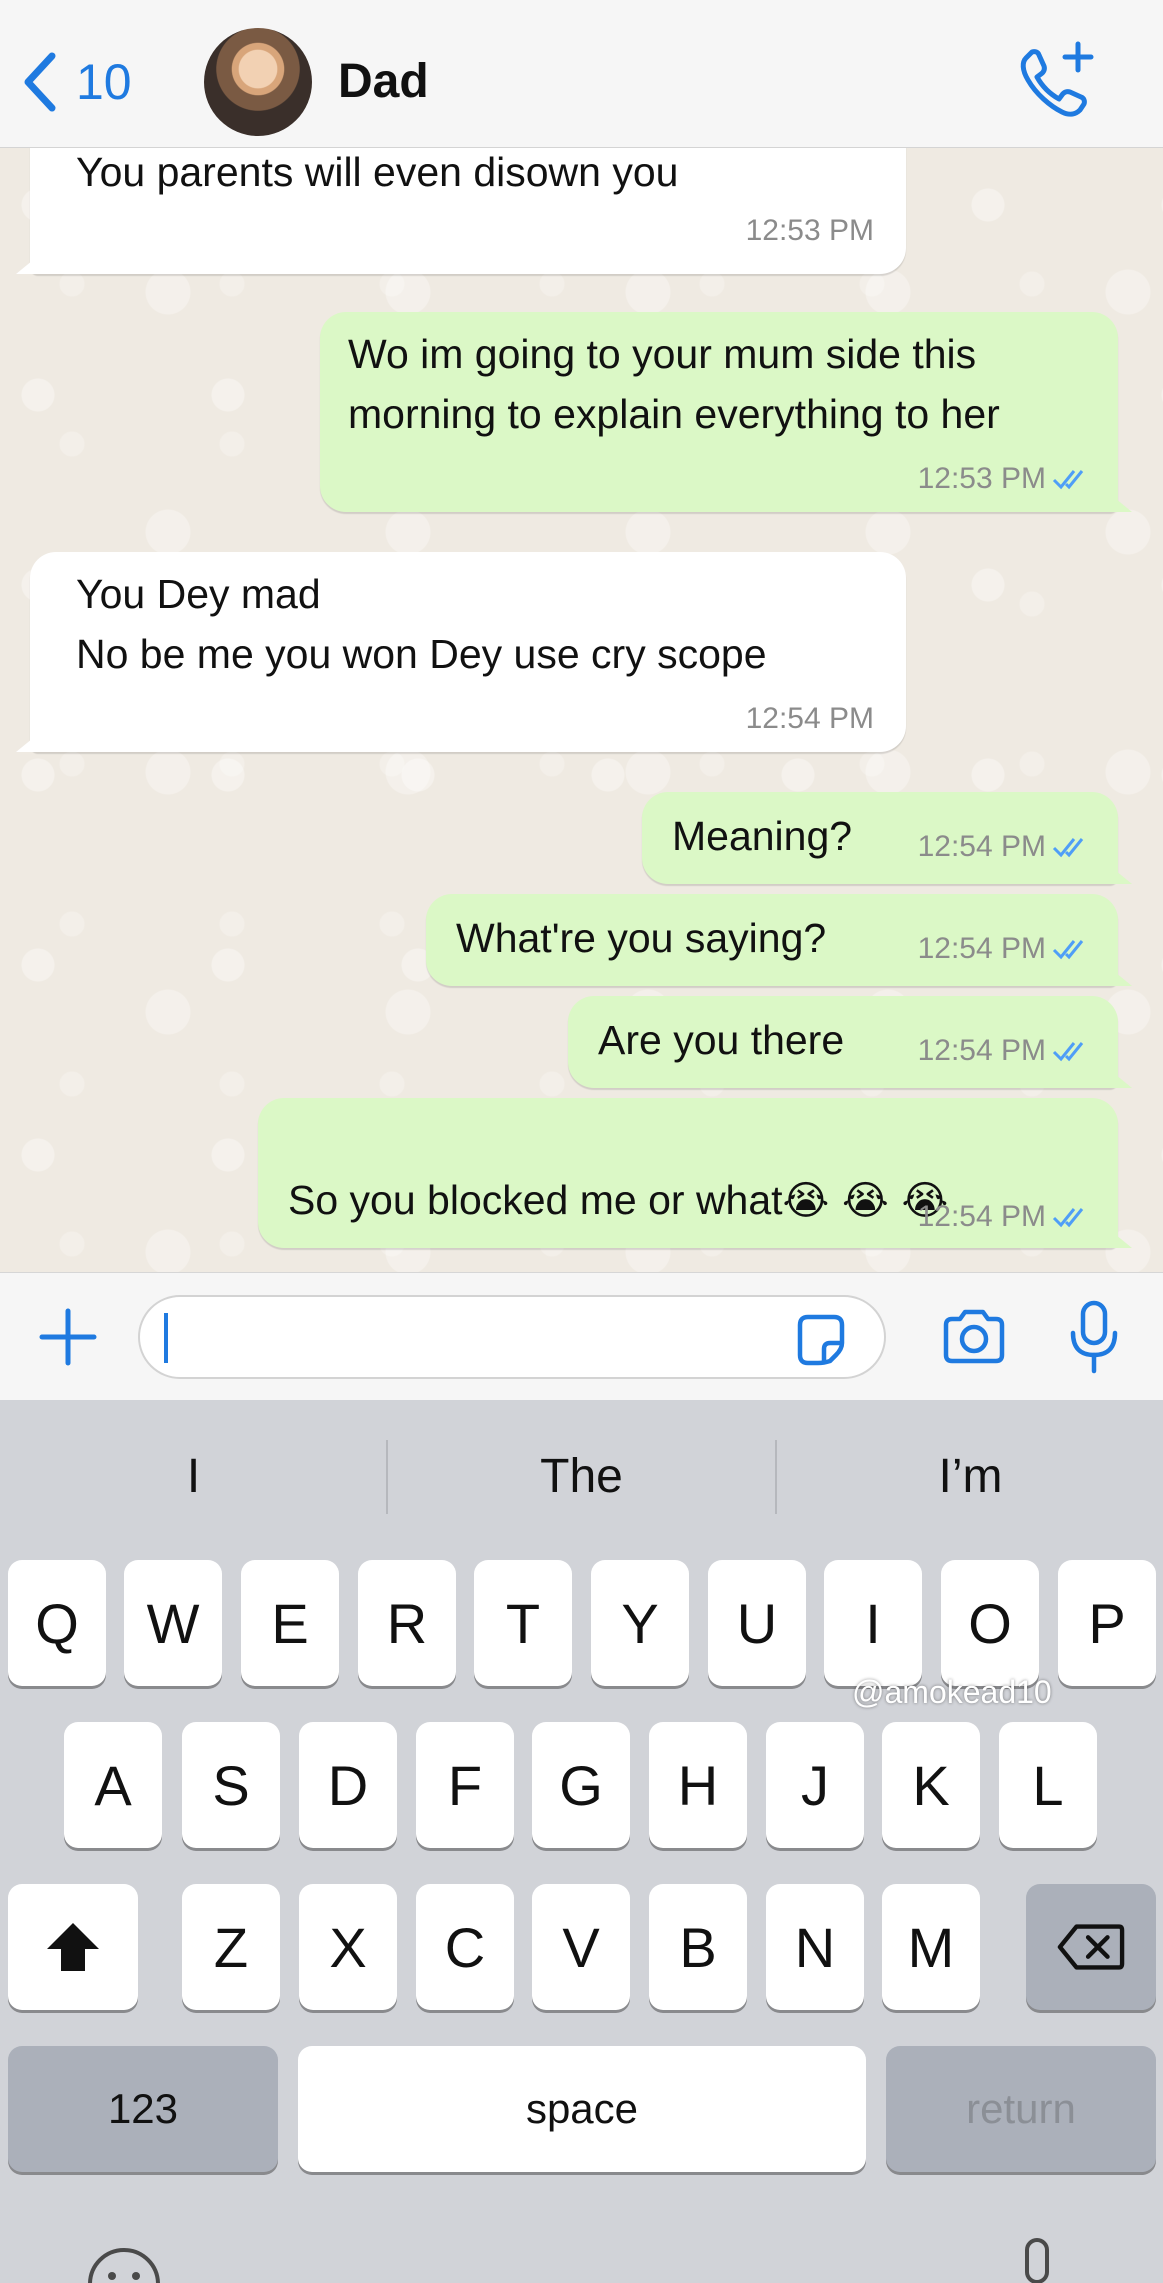 The image size is (1163, 2283). I want to click on message-input, so click(512, 1337).